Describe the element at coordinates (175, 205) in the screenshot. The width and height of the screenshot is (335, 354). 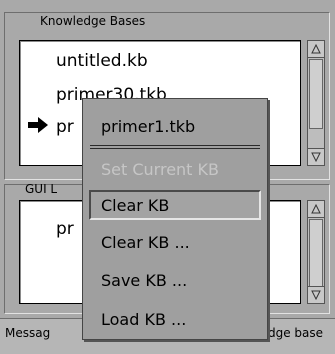
I see `clear-kb-item: Clear KB` at that location.